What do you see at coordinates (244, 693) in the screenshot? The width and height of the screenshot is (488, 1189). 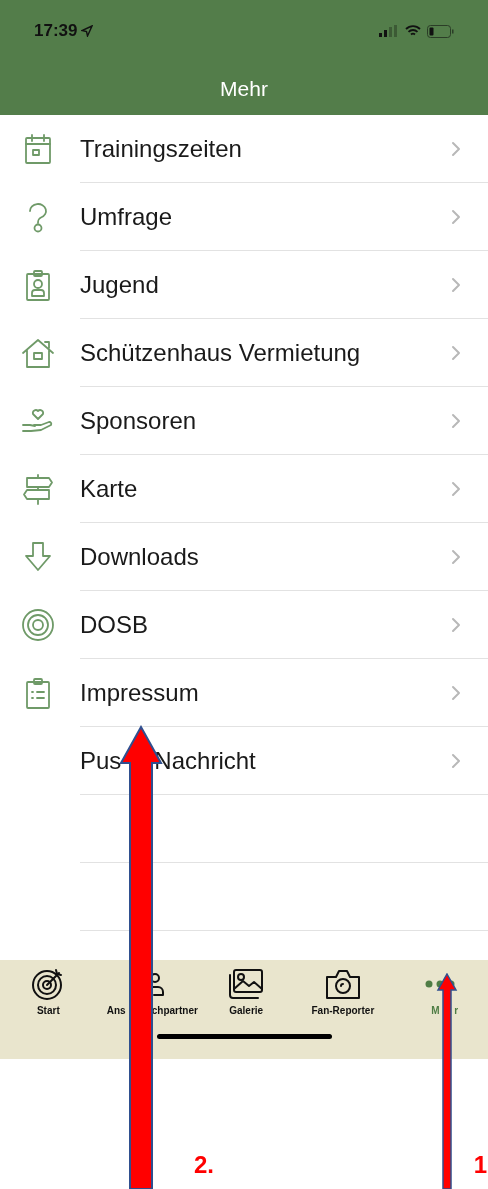 I see `menu-item: Impressum` at bounding box center [244, 693].